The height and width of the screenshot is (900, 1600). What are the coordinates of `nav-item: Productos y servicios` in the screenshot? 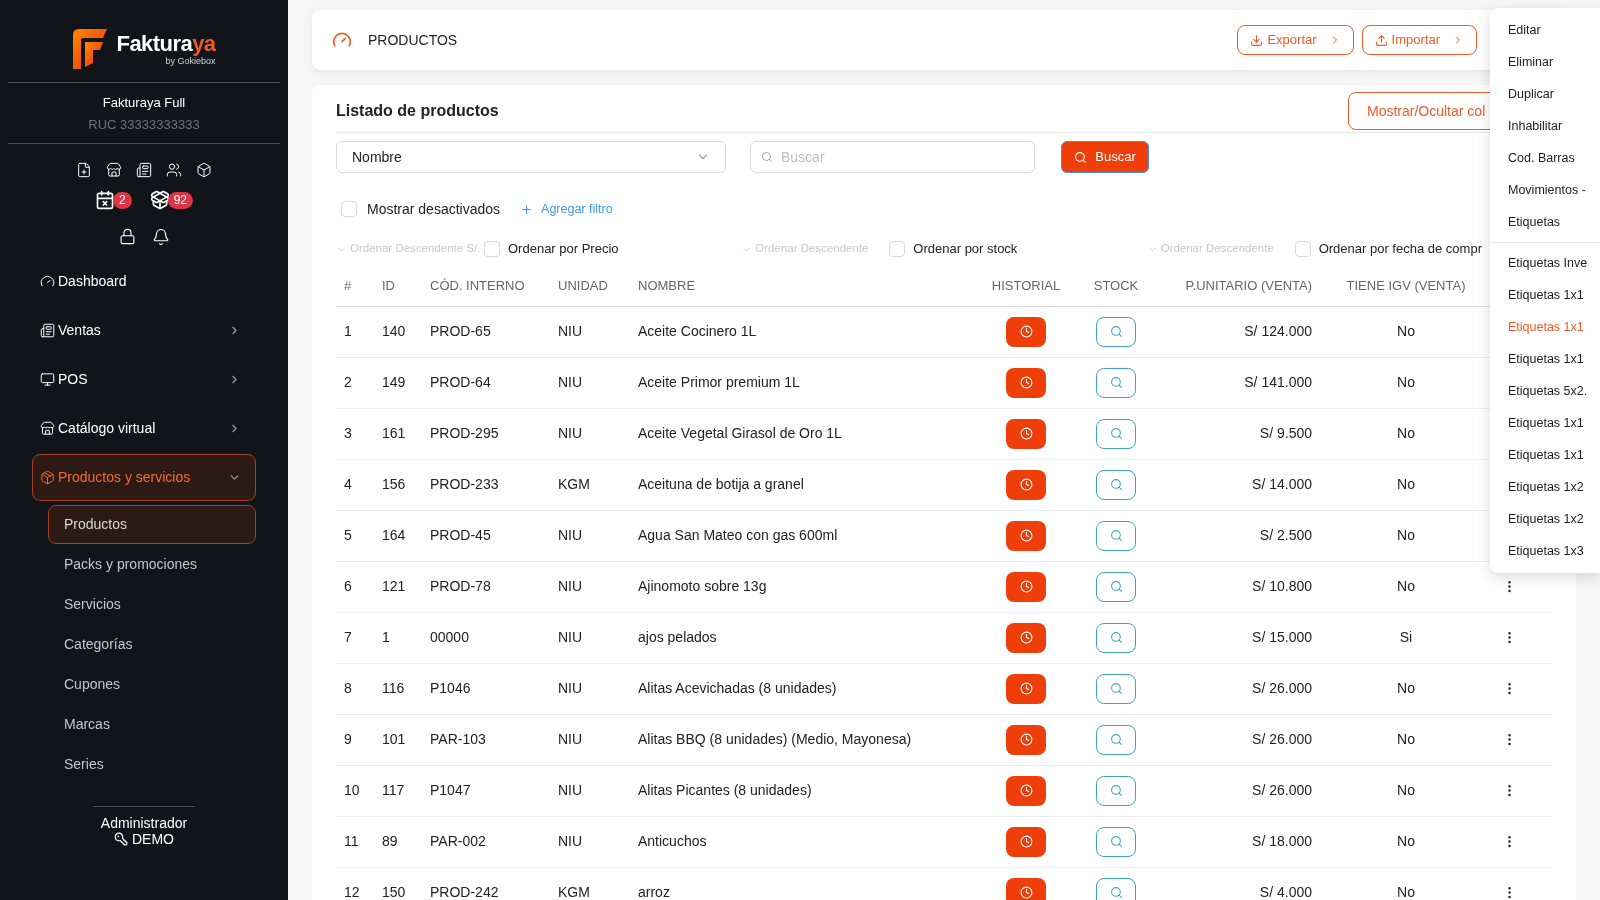 It's located at (144, 477).